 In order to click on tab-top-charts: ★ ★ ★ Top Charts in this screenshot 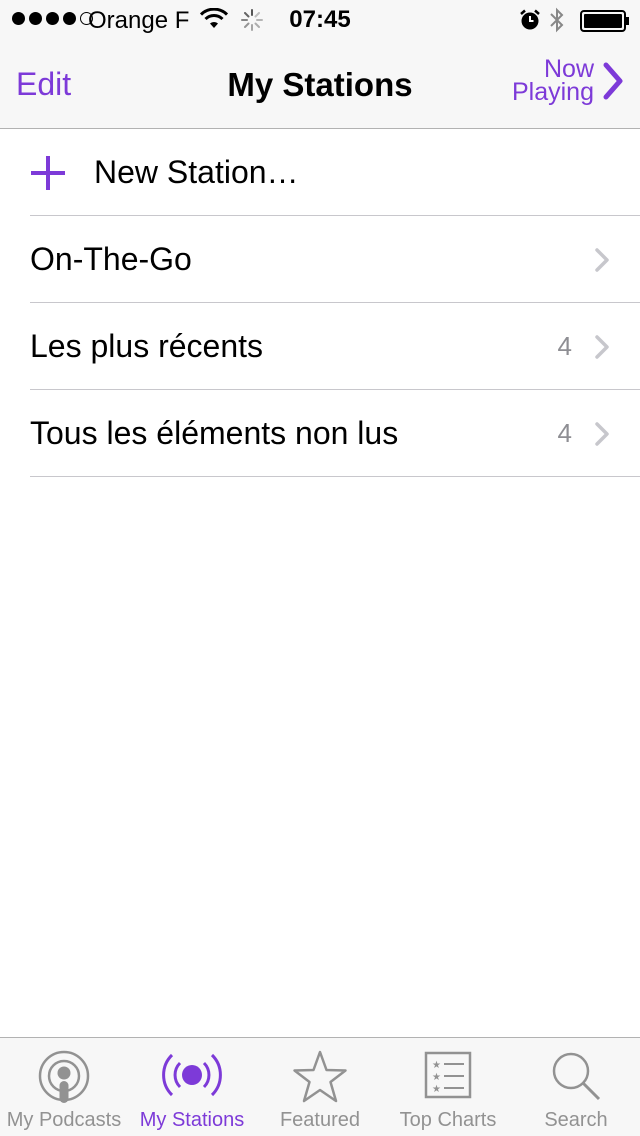, I will do `click(448, 1087)`.